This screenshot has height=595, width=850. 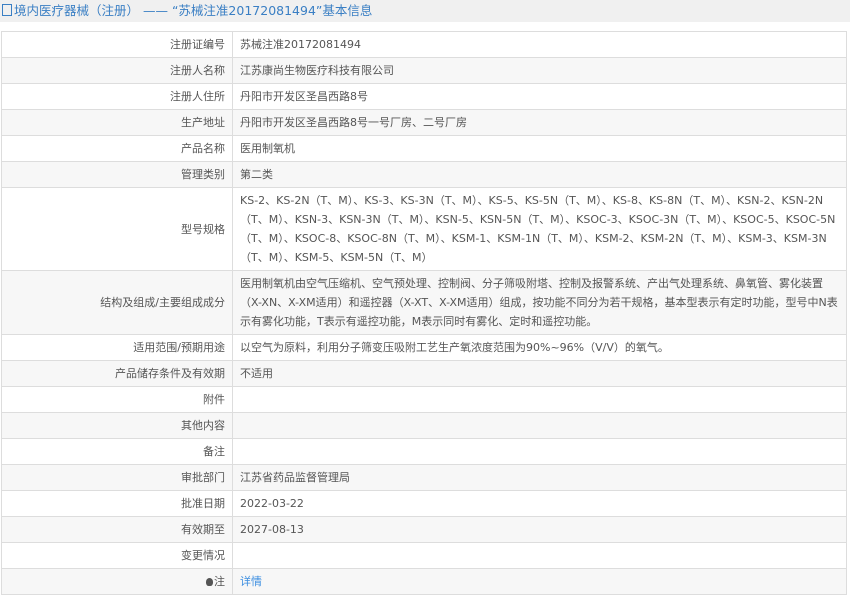 I want to click on table-row: 注册人名称 江苏康尚生物医疗科技有限公司, so click(x=424, y=70).